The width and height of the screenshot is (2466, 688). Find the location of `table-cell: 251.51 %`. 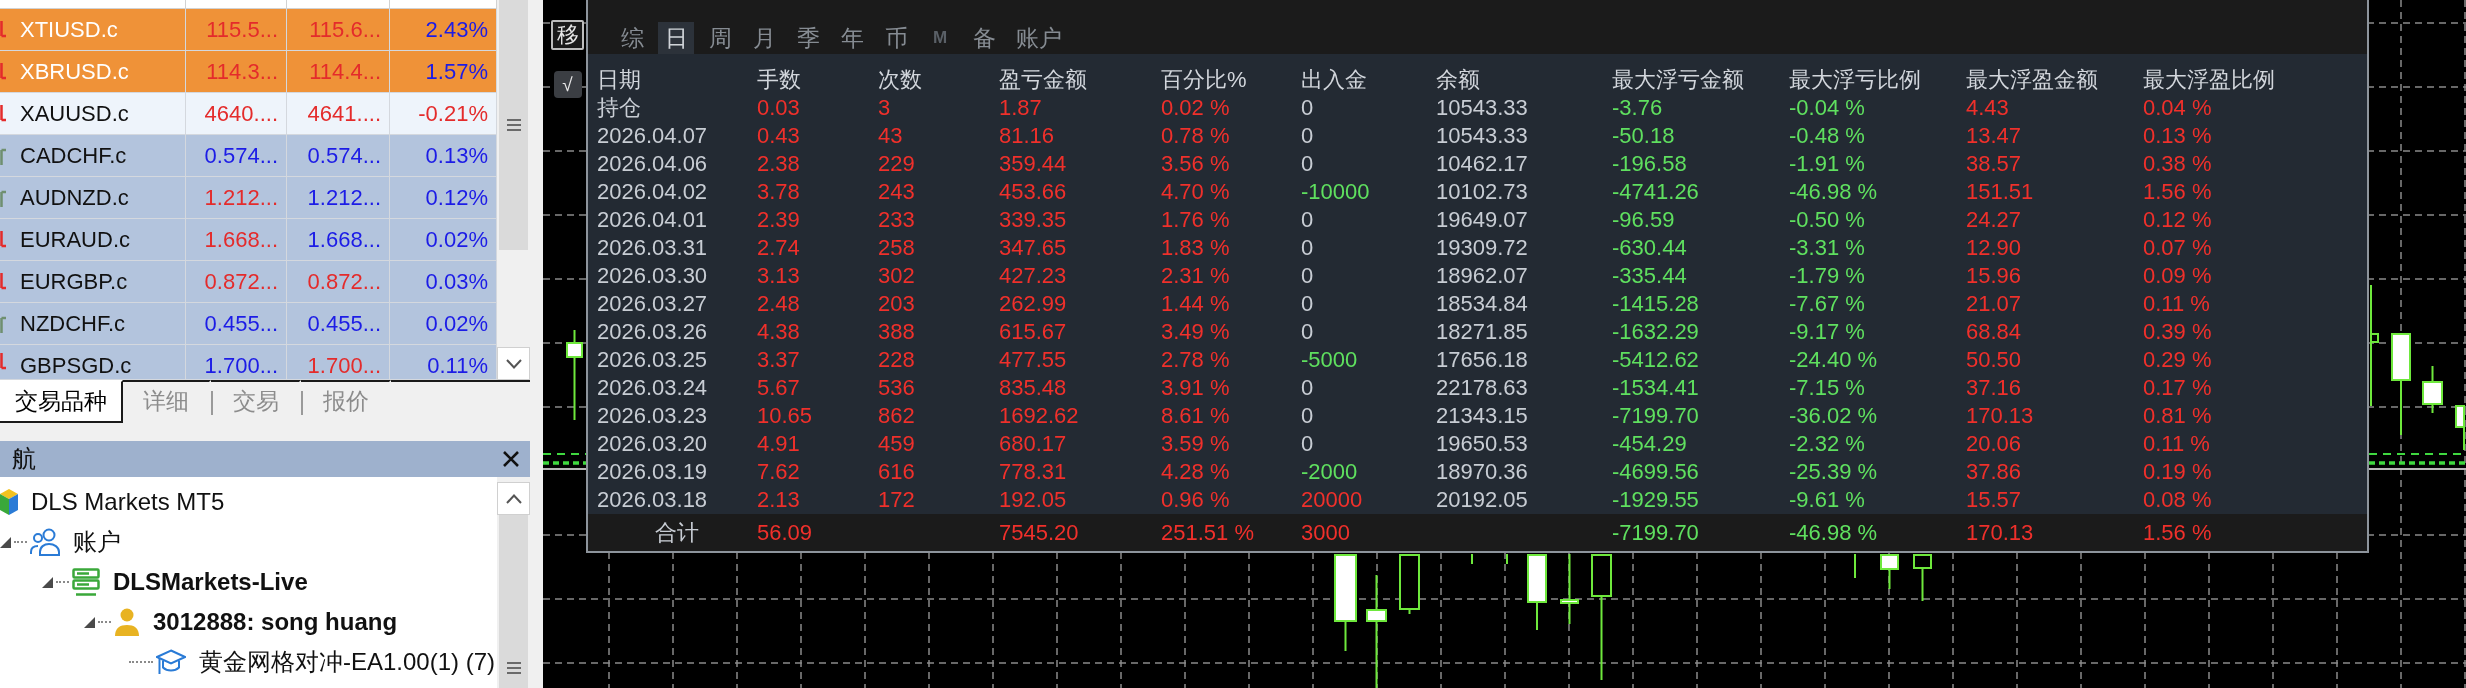

table-cell: 251.51 % is located at coordinates (1207, 532).